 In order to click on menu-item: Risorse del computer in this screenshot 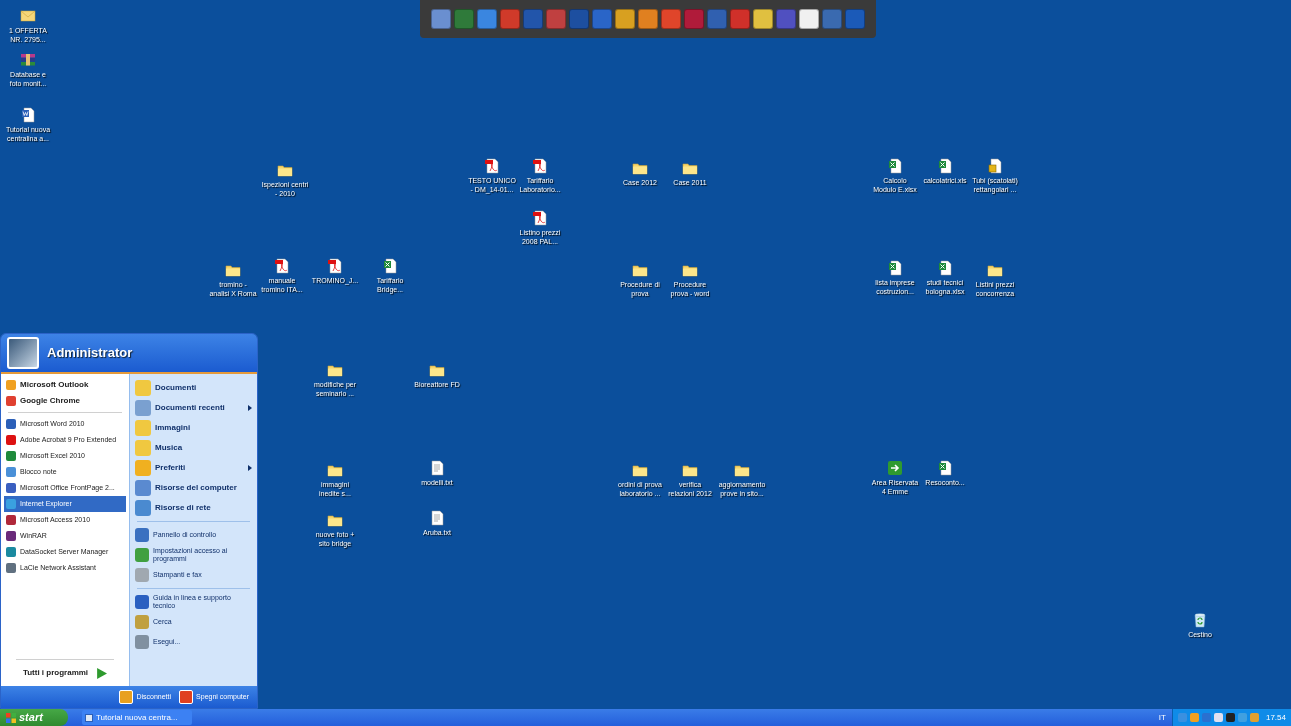, I will do `click(193, 488)`.